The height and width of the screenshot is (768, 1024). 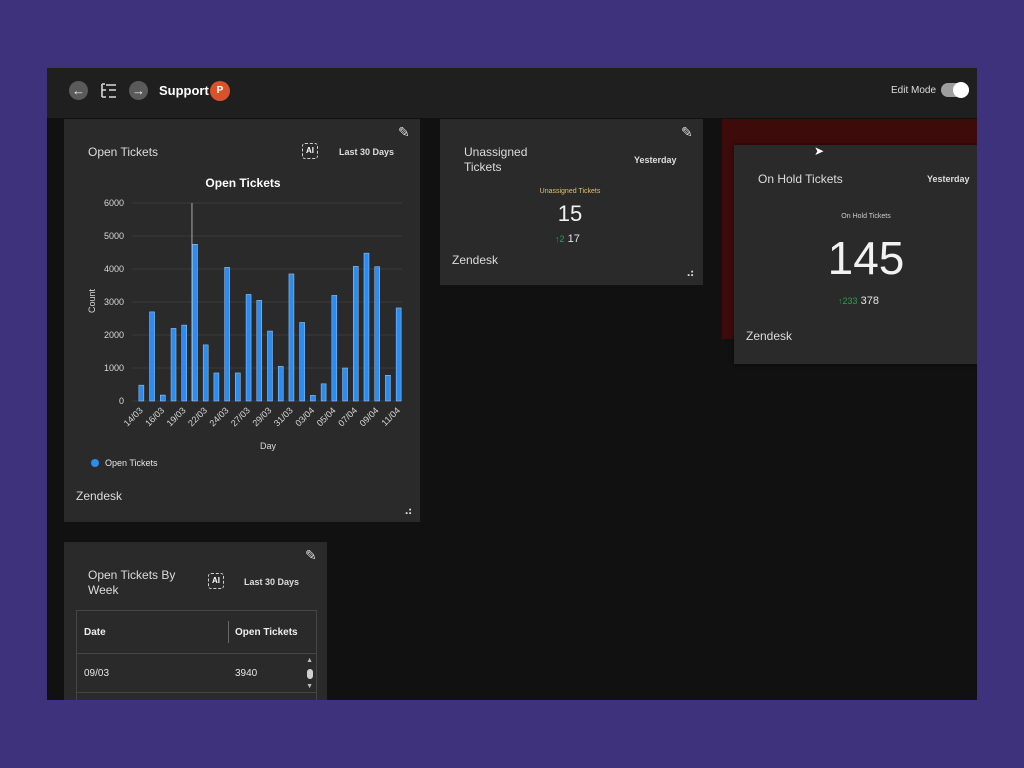 What do you see at coordinates (570, 213) in the screenshot?
I see `metric-value: 15` at bounding box center [570, 213].